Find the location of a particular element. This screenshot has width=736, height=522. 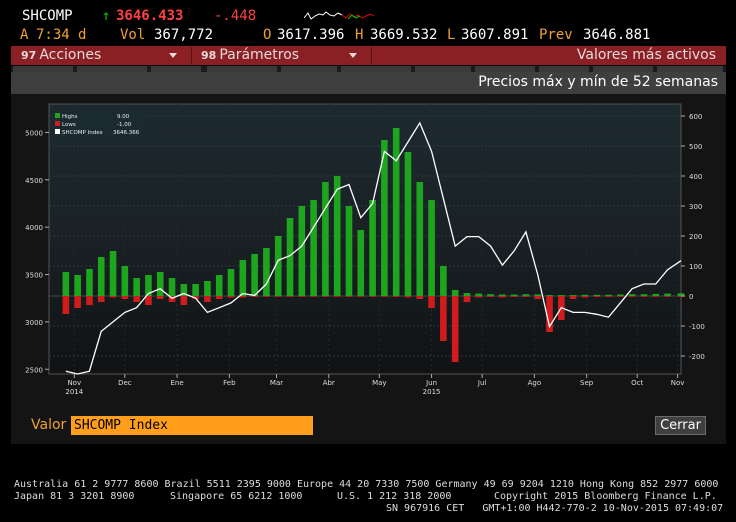

high-value: 3669.532 is located at coordinates (404, 35).